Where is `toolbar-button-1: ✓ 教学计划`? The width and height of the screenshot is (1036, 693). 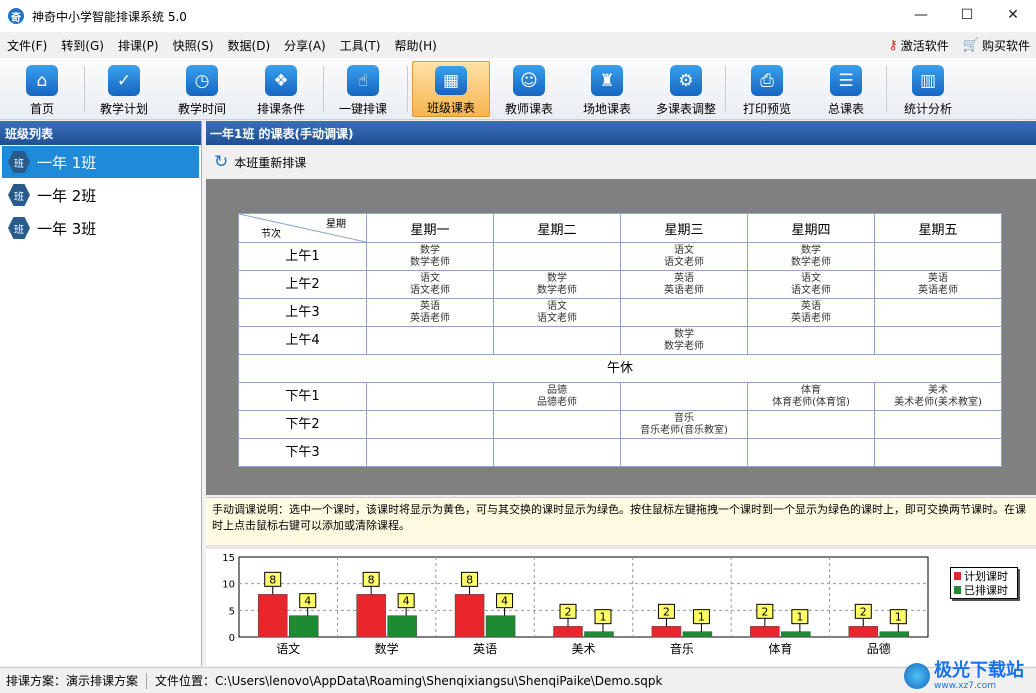 toolbar-button-1: ✓ 教学计划 is located at coordinates (124, 89).